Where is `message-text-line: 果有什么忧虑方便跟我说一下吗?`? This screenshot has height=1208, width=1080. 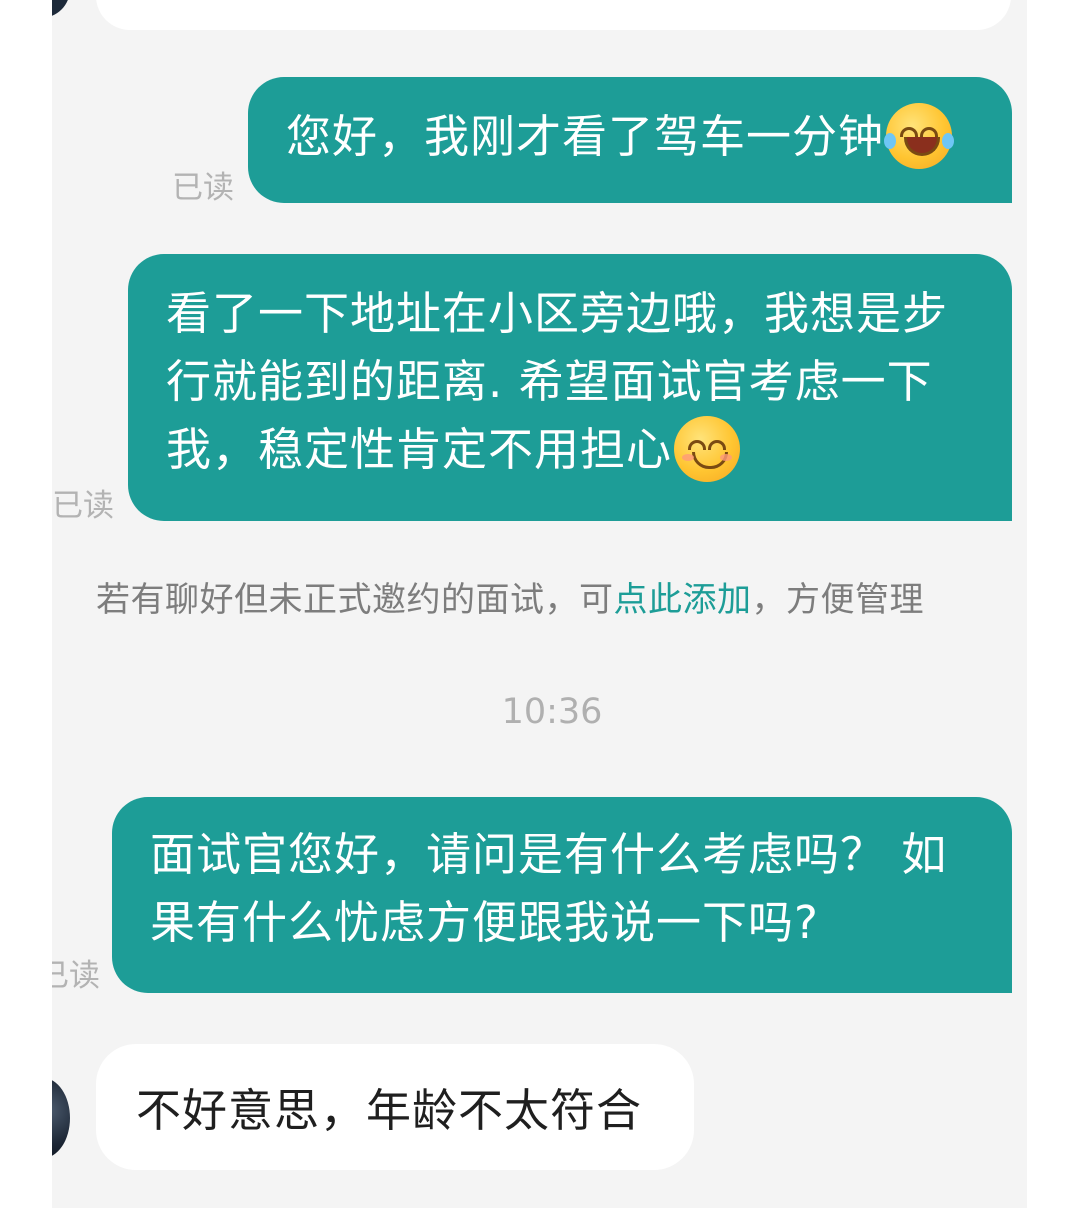 message-text-line: 果有什么忧虑方便跟我说一下吗? is located at coordinates (484, 922).